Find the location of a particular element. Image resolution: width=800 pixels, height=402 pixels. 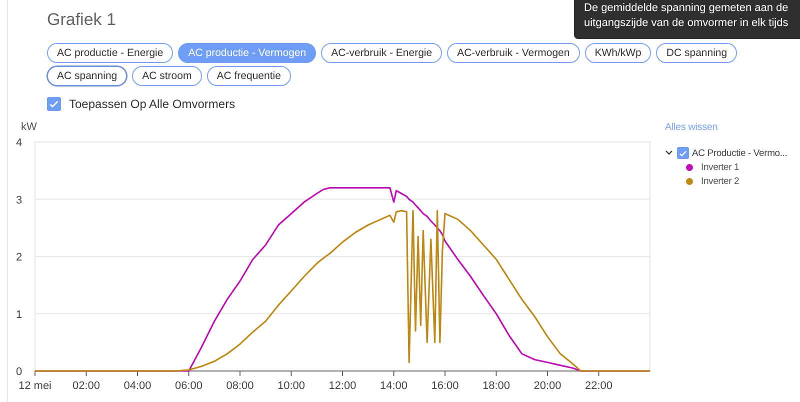

x-tick-label: 18:00 is located at coordinates (496, 386).